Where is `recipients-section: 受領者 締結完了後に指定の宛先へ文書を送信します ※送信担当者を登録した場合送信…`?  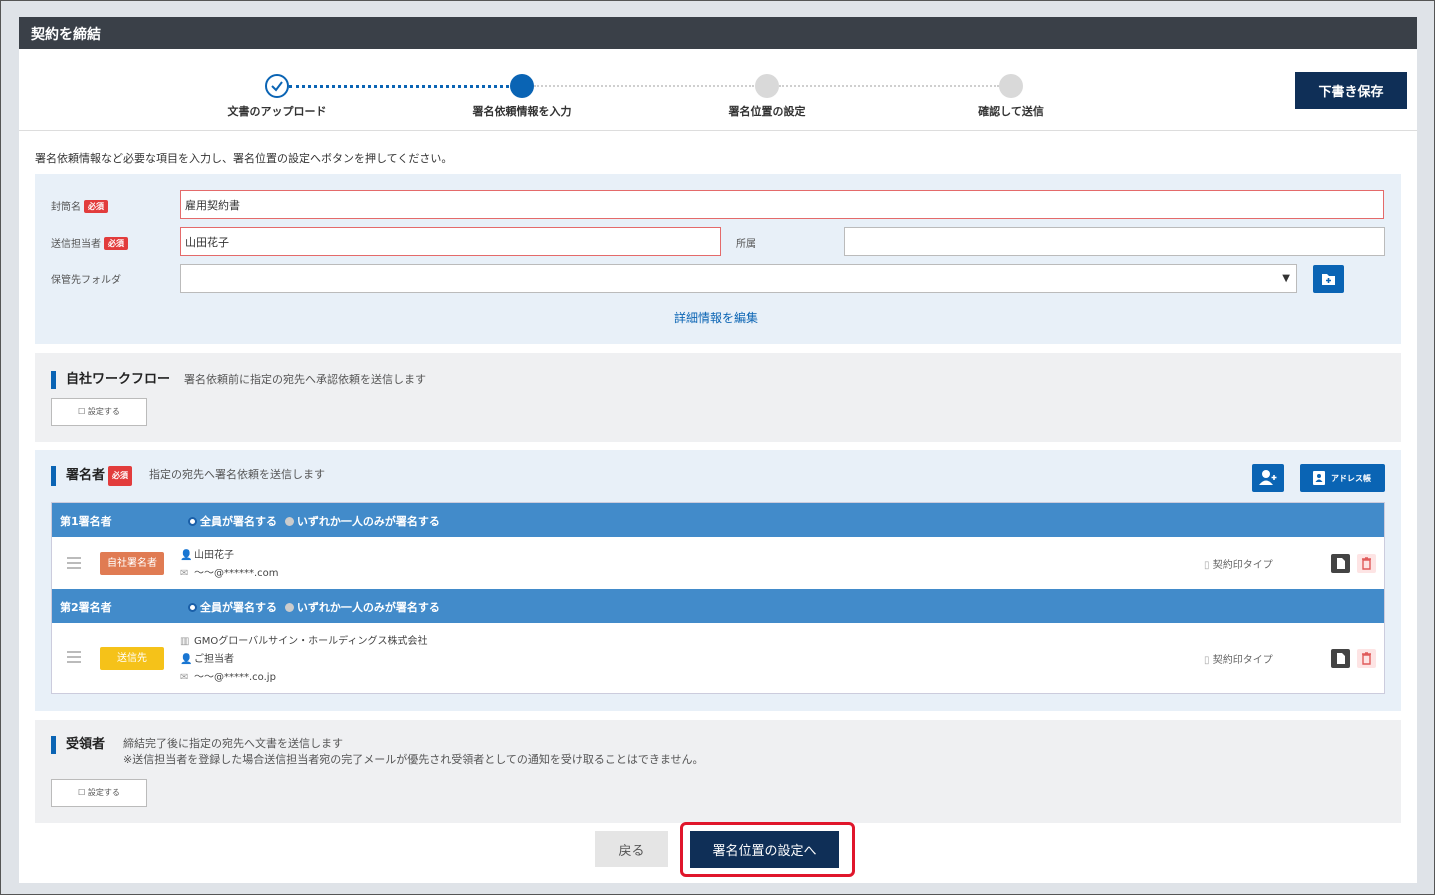
recipients-section: 受領者 締結完了後に指定の宛先へ文書を送信します ※送信担当者を登録した場合送信… is located at coordinates (718, 771).